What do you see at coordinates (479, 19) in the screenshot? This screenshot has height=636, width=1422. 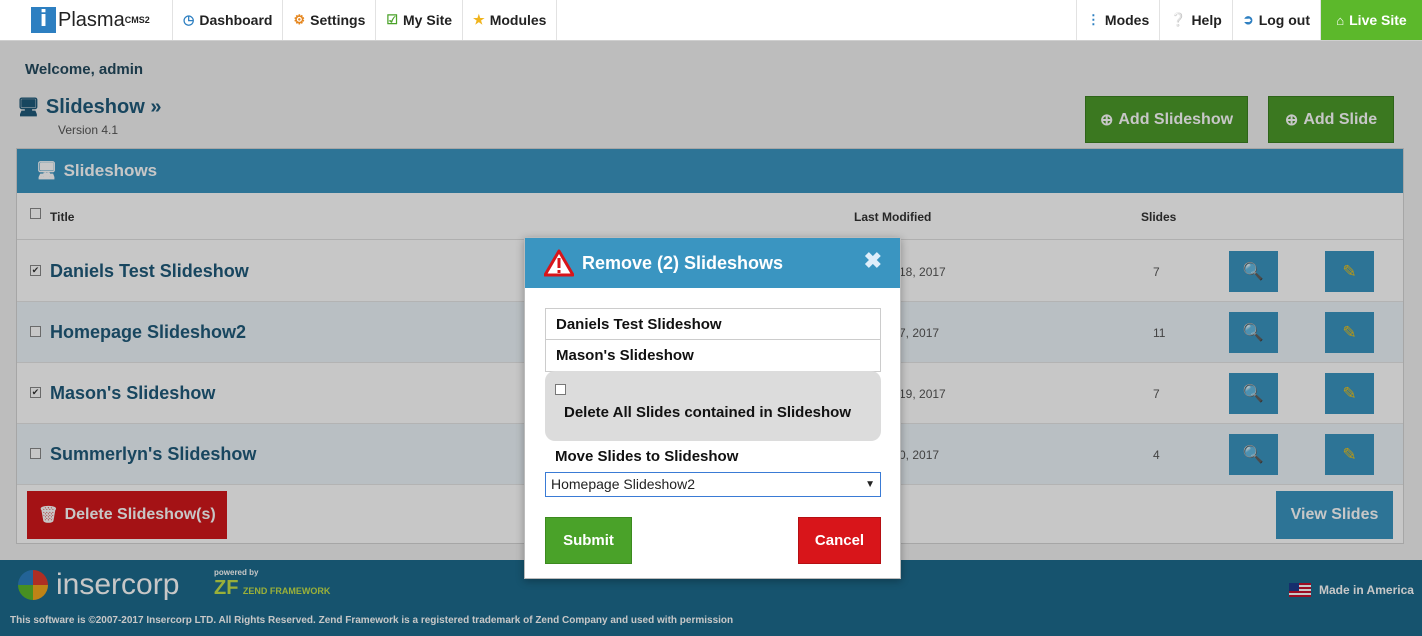 I see `star-icon: ★` at bounding box center [479, 19].